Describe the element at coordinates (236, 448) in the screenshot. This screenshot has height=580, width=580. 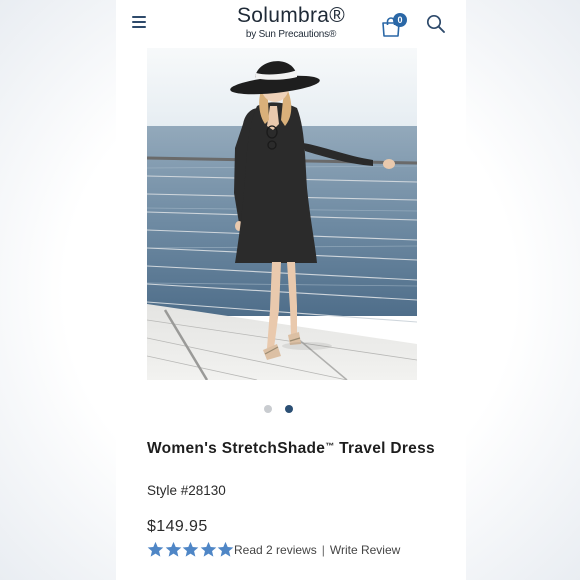
I see `product-title-main: Women's StretchShade` at that location.